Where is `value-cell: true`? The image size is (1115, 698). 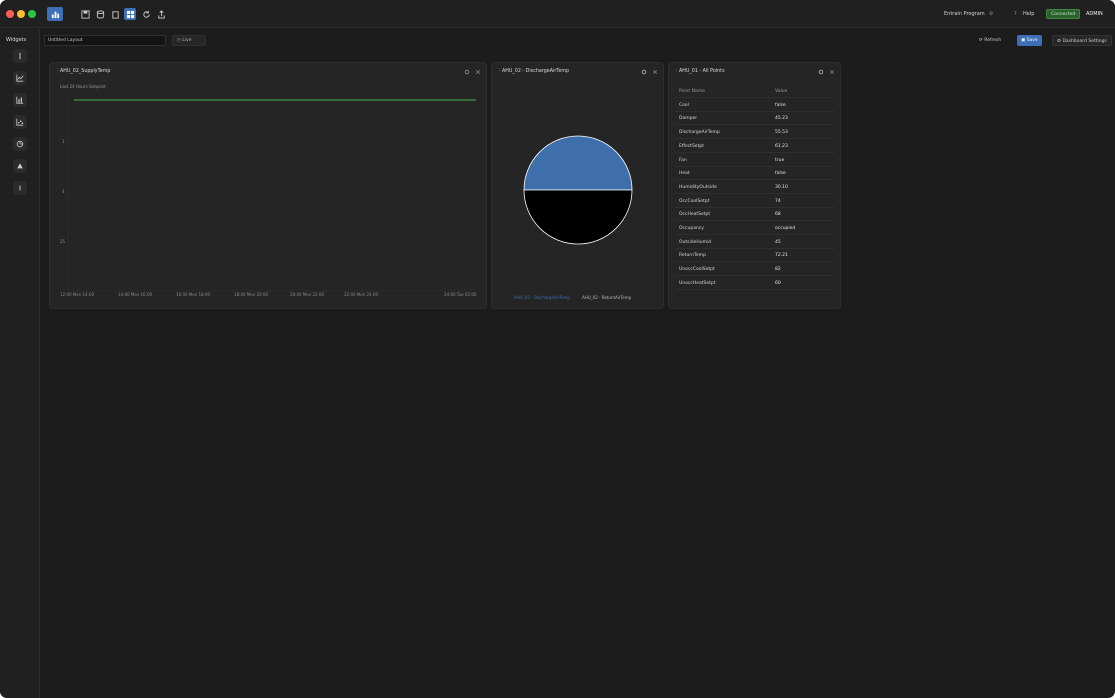
value-cell: true is located at coordinates (780, 160).